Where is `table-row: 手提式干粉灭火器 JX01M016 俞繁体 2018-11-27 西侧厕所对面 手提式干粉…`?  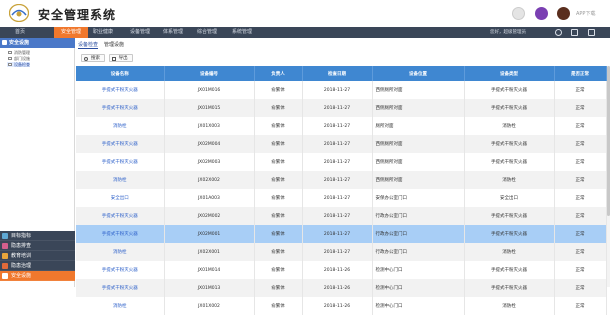
table-row: 手提式干粉灭火器 JX01M016 俞繁体 2018-11-27 西侧厕所对面 手提式干粉… is located at coordinates (341, 90).